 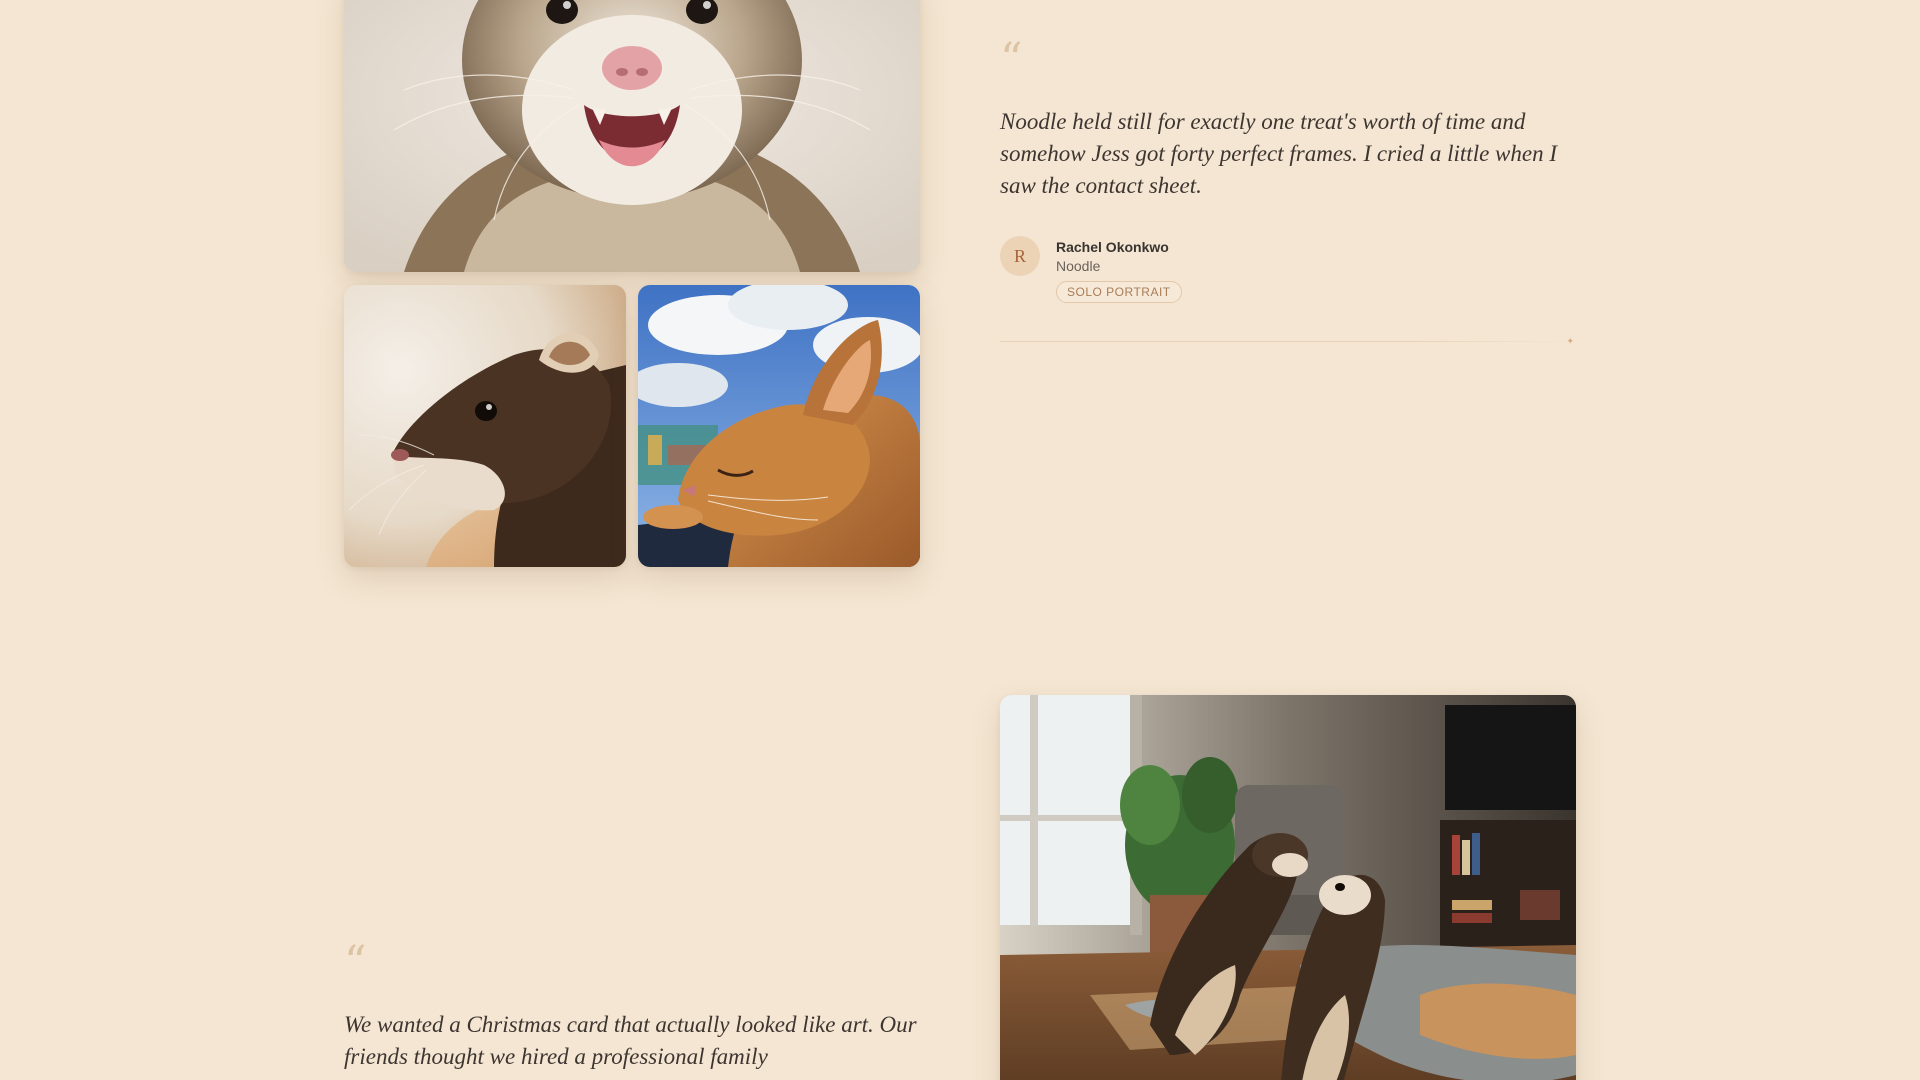 What do you see at coordinates (1570, 341) in the screenshot?
I see `sparkle-icon: ✦` at bounding box center [1570, 341].